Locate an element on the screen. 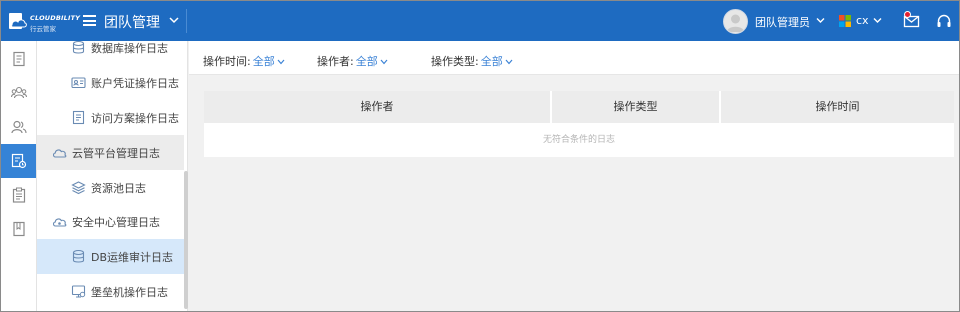 This screenshot has height=312, width=960. users-icon is located at coordinates (19, 127).